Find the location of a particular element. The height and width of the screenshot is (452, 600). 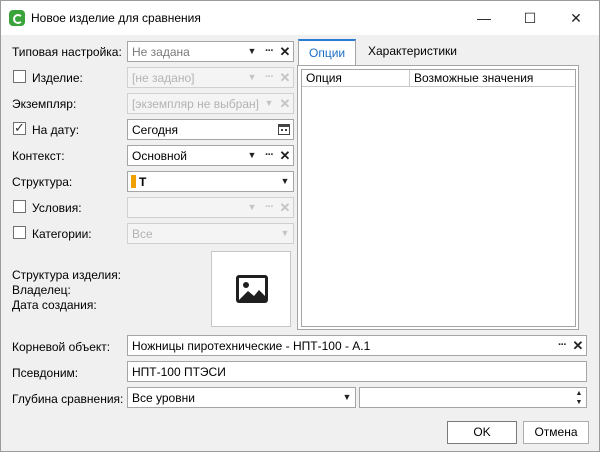

instance-field: [экземпляр не выбран] ▼ ✕ is located at coordinates (210, 103).